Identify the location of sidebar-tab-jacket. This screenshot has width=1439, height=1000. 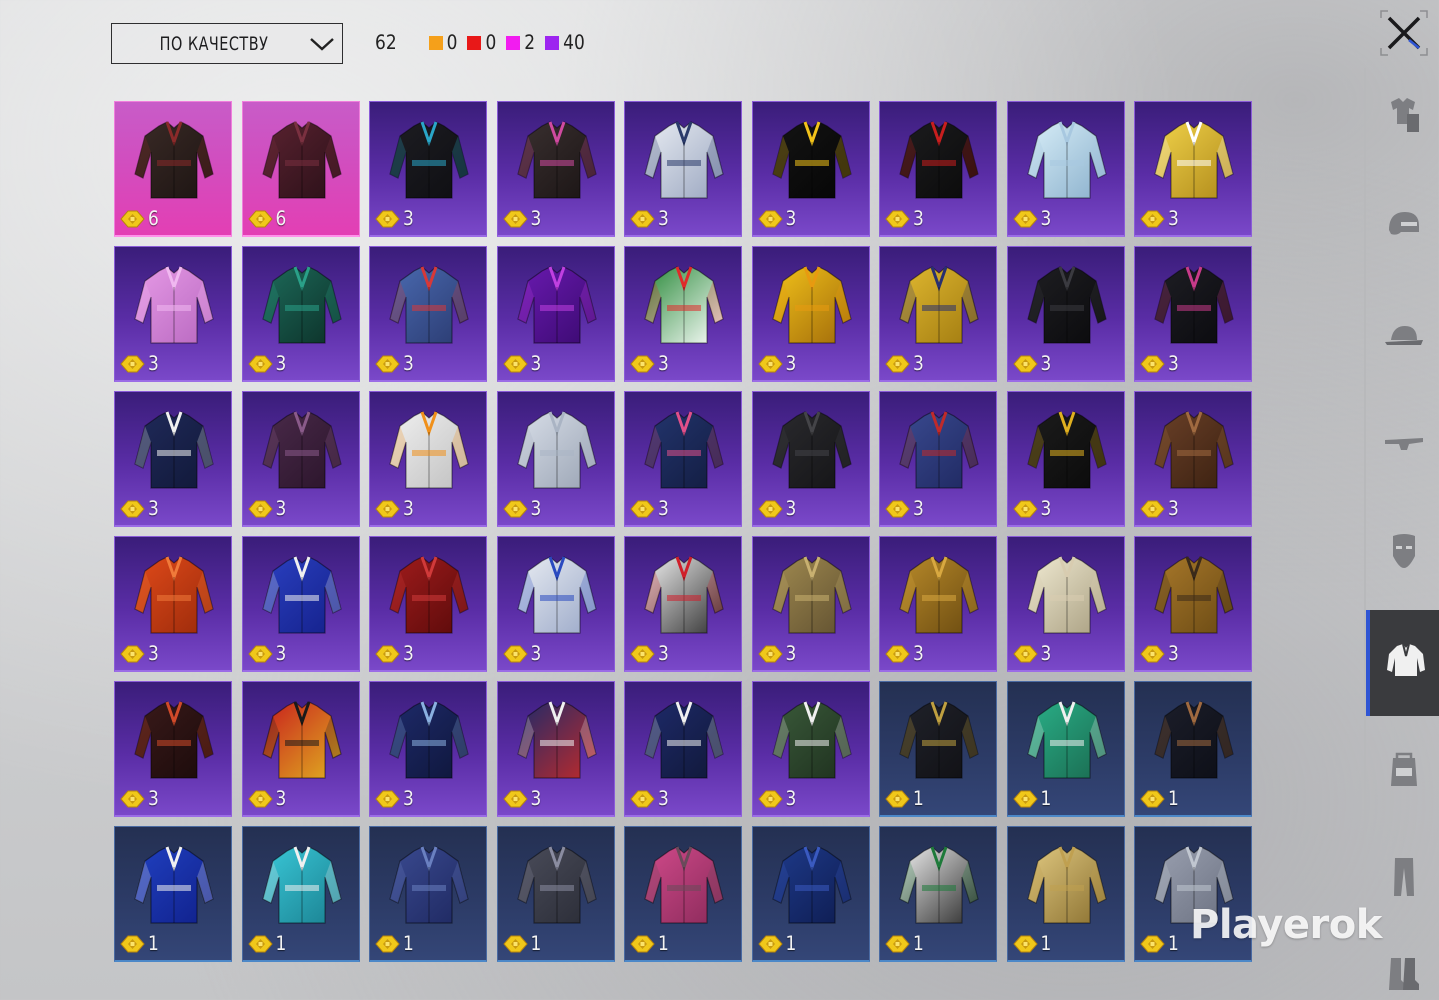
(1402, 663).